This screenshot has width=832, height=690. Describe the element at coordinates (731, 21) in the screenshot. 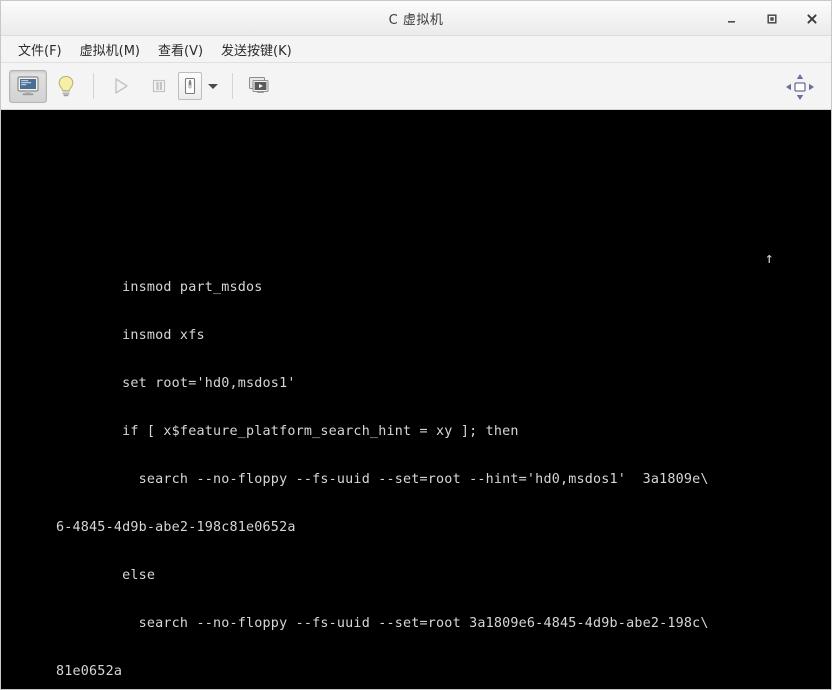

I see `minimize-icon` at that location.